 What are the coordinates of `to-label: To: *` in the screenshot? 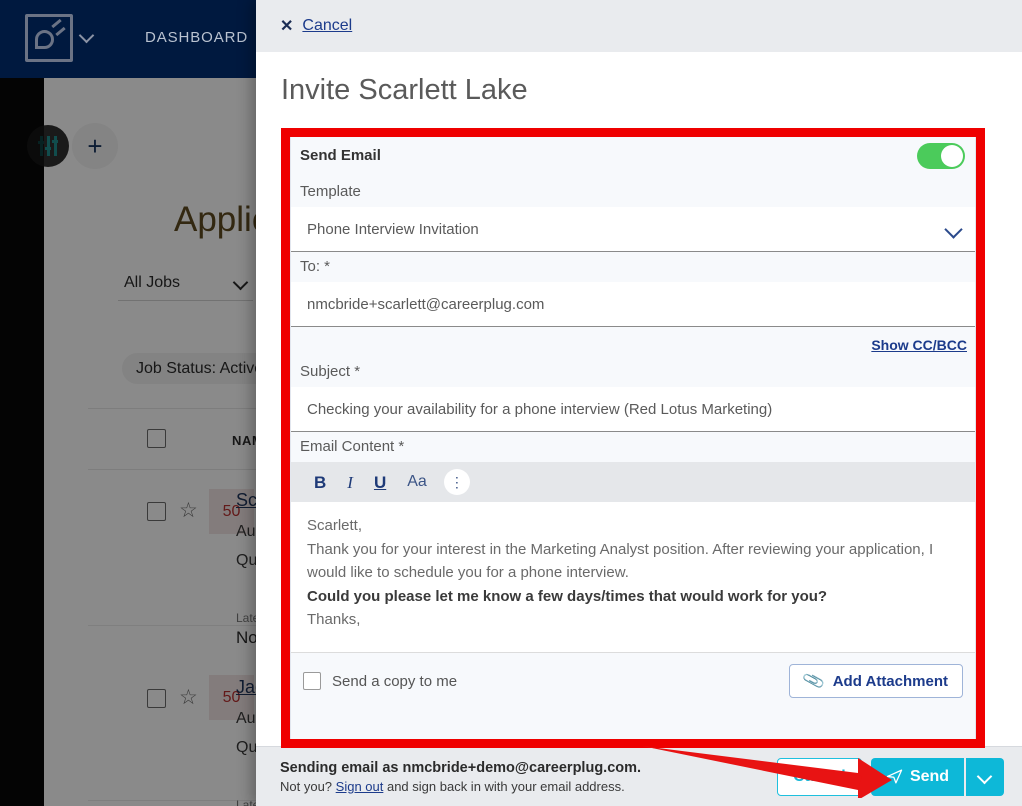 It's located at (315, 266).